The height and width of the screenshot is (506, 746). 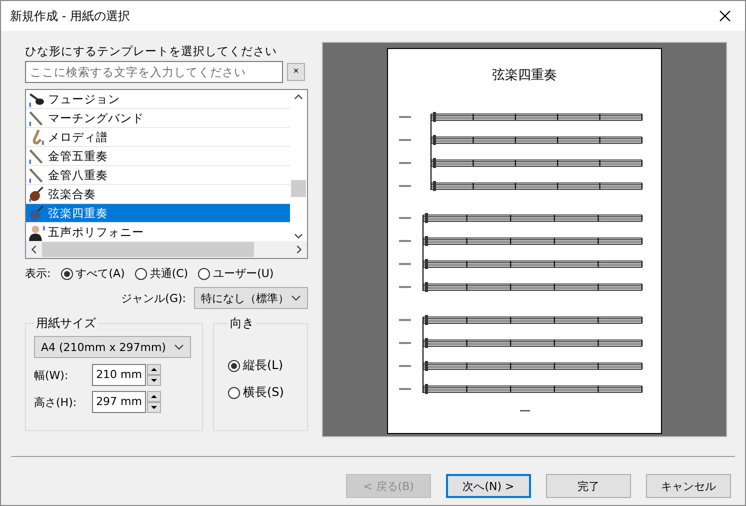 I want to click on genre-dropdown: 特になし（標準）, so click(x=251, y=298).